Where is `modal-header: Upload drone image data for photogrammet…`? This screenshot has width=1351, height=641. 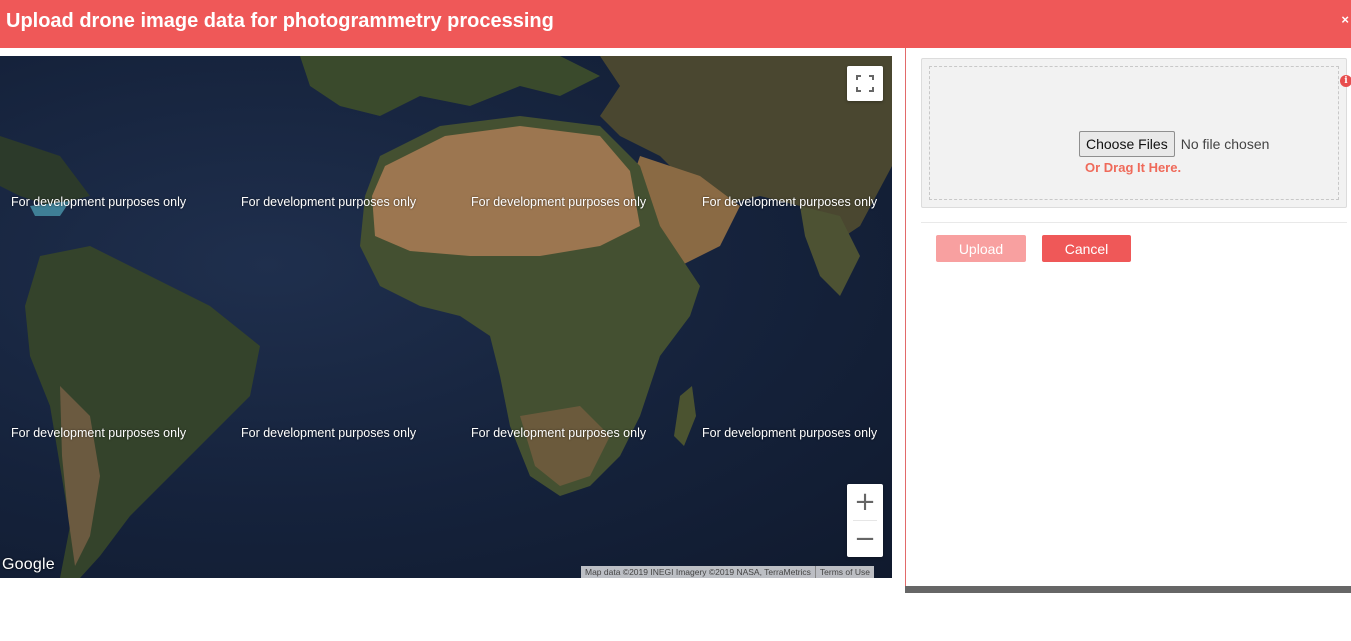
modal-header: Upload drone image data for photogrammet… is located at coordinates (675, 24).